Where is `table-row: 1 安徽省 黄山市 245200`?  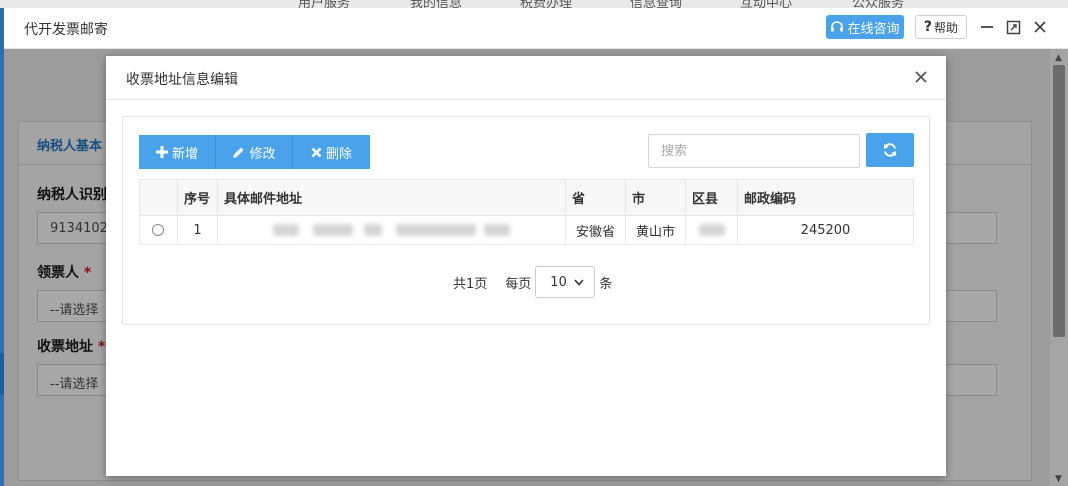
table-row: 1 安徽省 黄山市 245200 is located at coordinates (526, 230).